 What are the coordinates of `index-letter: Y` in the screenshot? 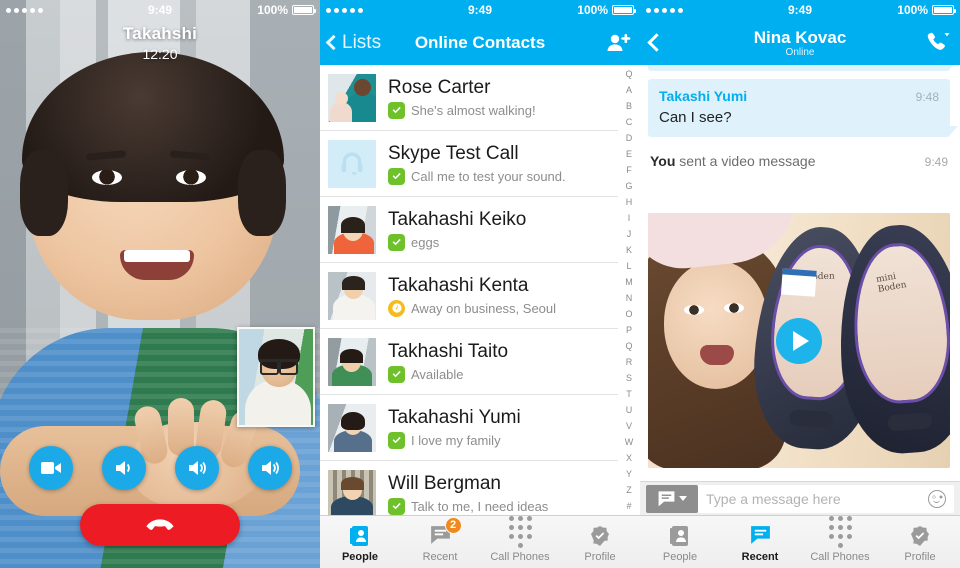 It's located at (629, 474).